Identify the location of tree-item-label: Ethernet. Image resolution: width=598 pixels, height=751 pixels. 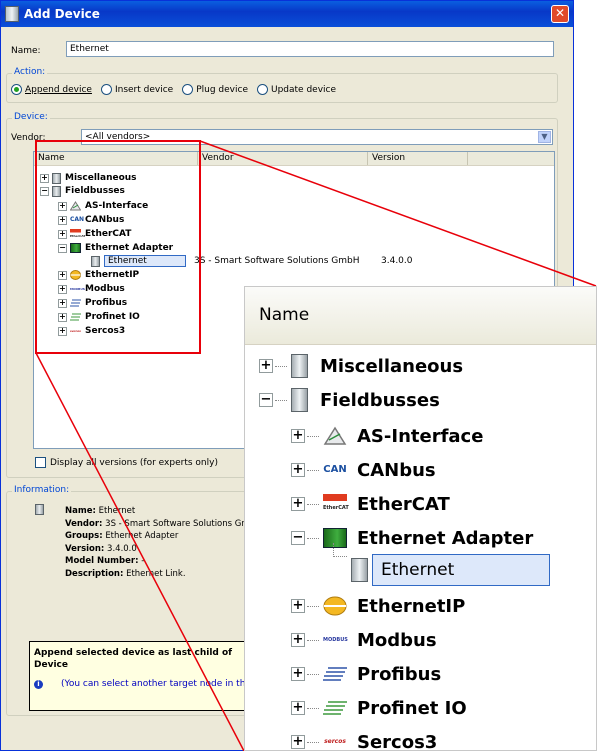
(461, 570).